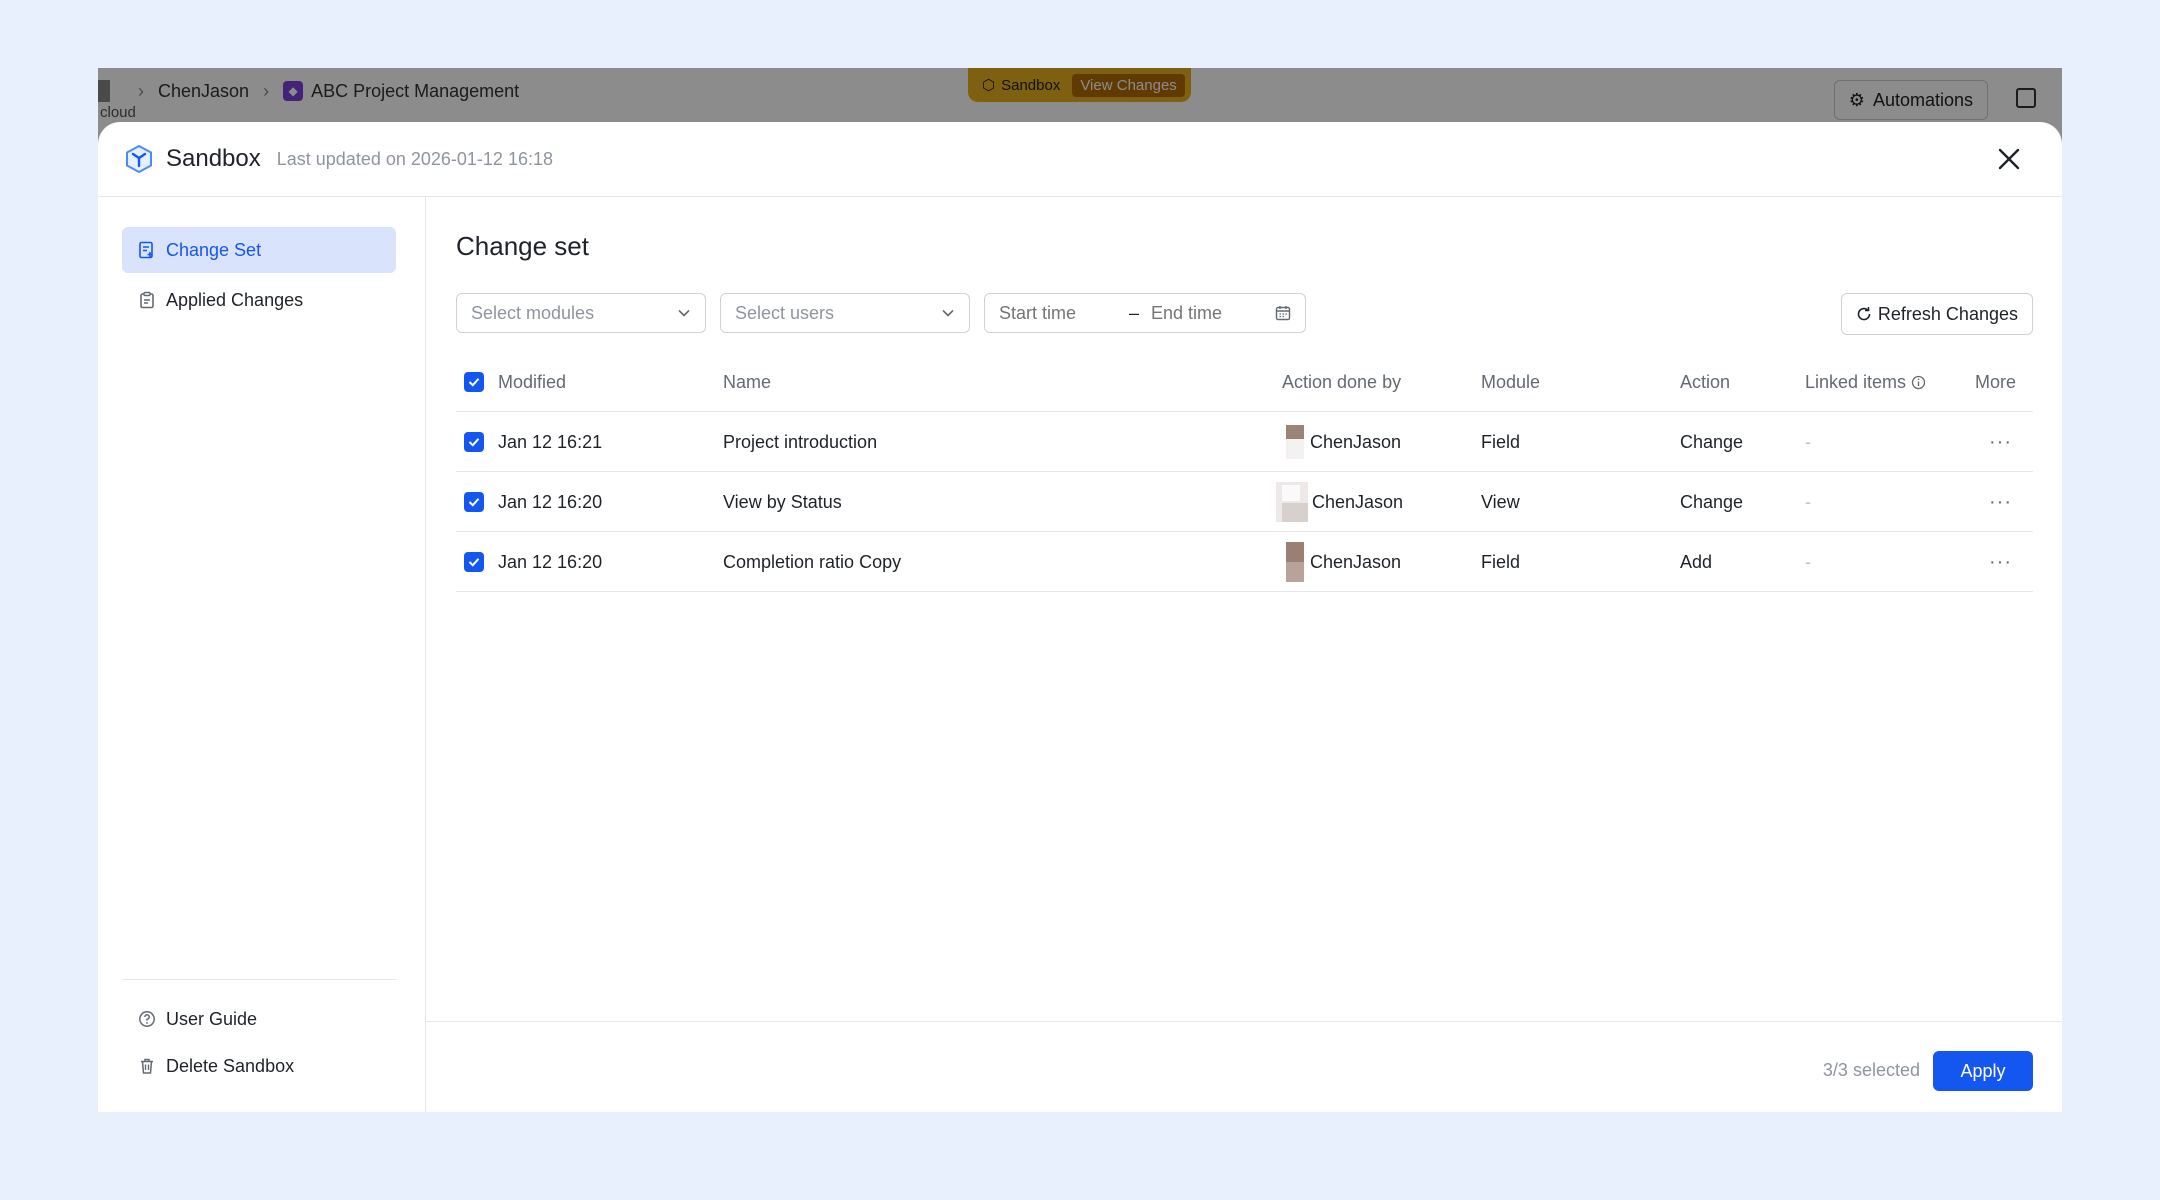  Describe the element at coordinates (782, 501) in the screenshot. I see `row-name: View by Status` at that location.